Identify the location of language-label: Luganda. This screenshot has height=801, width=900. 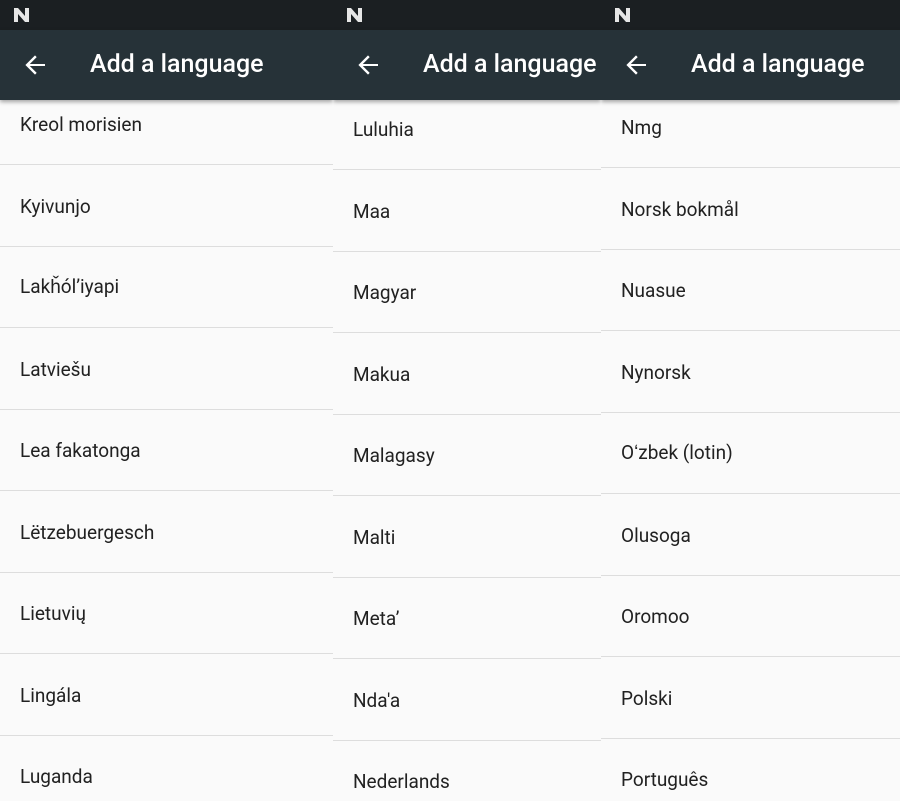
(56, 776).